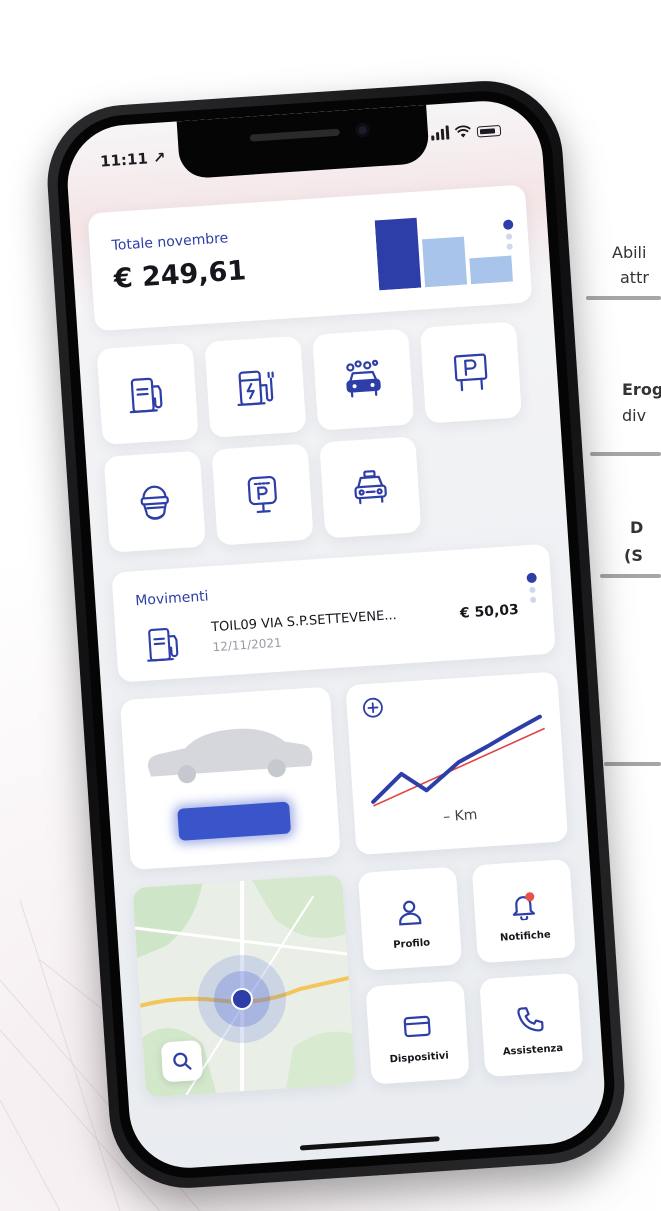 The height and width of the screenshot is (1211, 661). Describe the element at coordinates (373, 708) in the screenshot. I see `add-circle-icon` at that location.